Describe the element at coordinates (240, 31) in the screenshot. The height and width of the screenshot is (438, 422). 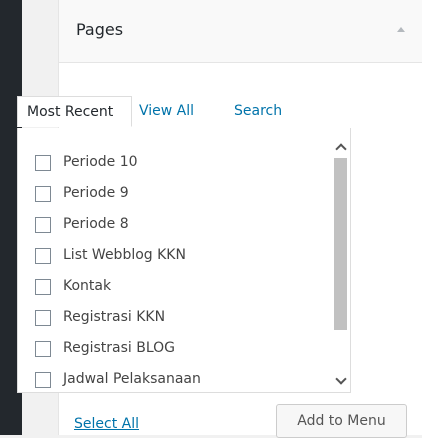
I see `panel-header: Pages` at that location.